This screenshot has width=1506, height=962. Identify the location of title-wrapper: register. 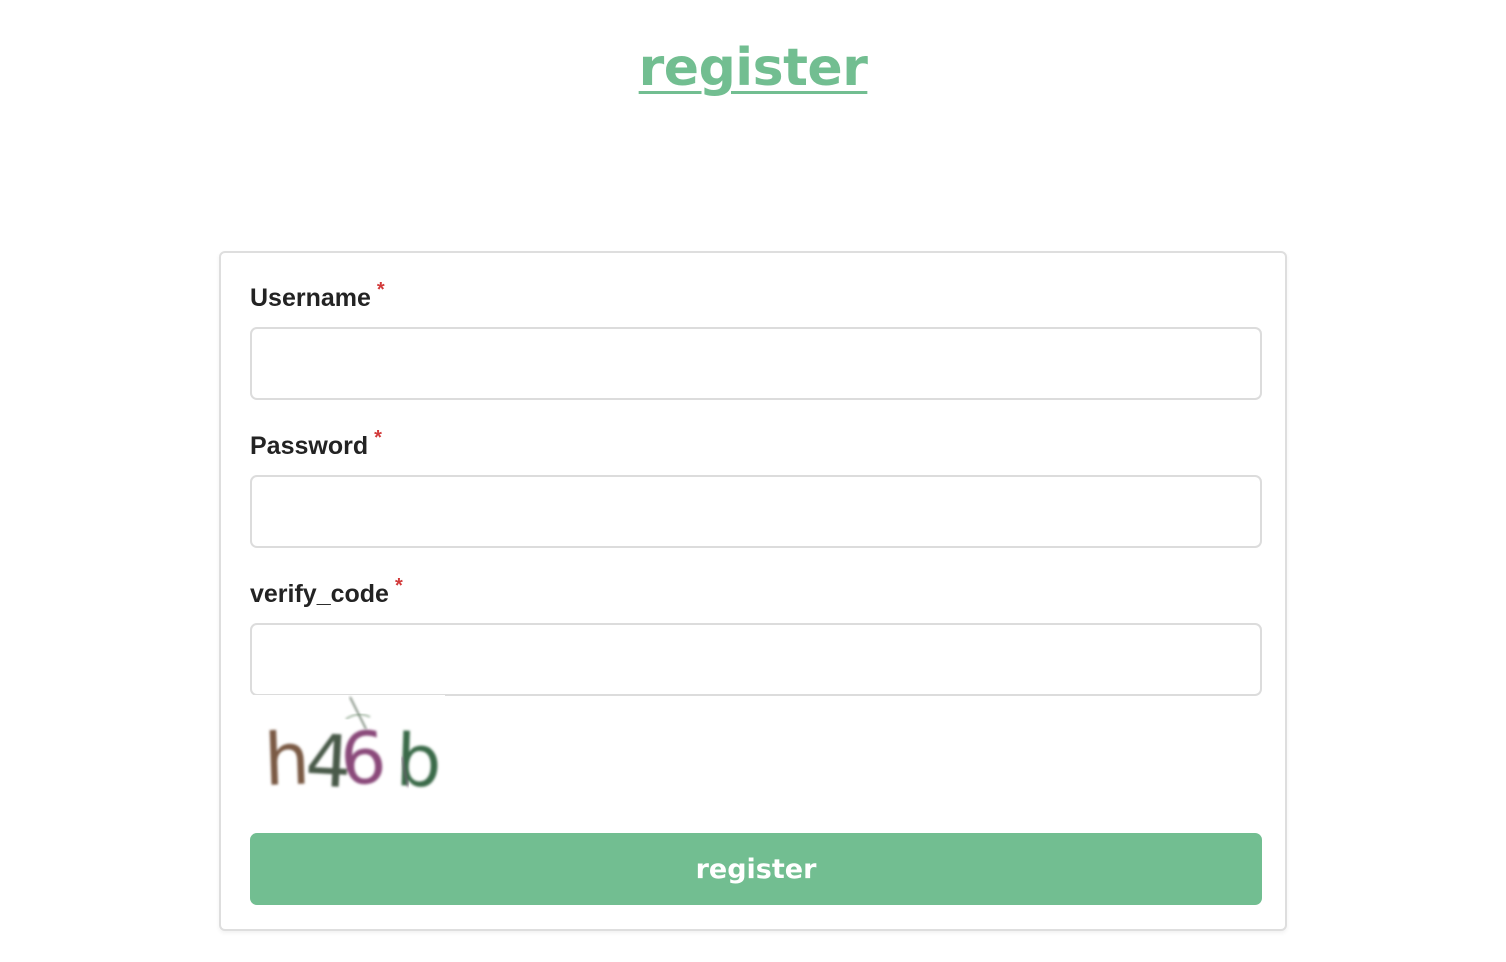
(753, 68).